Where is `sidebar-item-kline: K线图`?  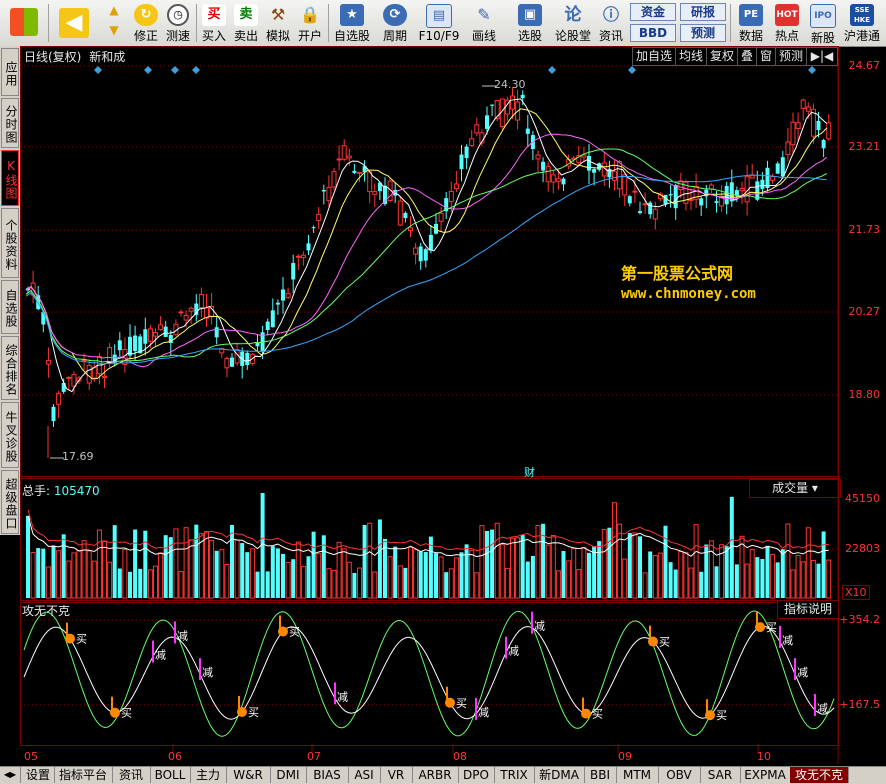 sidebar-item-kline: K线图 is located at coordinates (10, 178).